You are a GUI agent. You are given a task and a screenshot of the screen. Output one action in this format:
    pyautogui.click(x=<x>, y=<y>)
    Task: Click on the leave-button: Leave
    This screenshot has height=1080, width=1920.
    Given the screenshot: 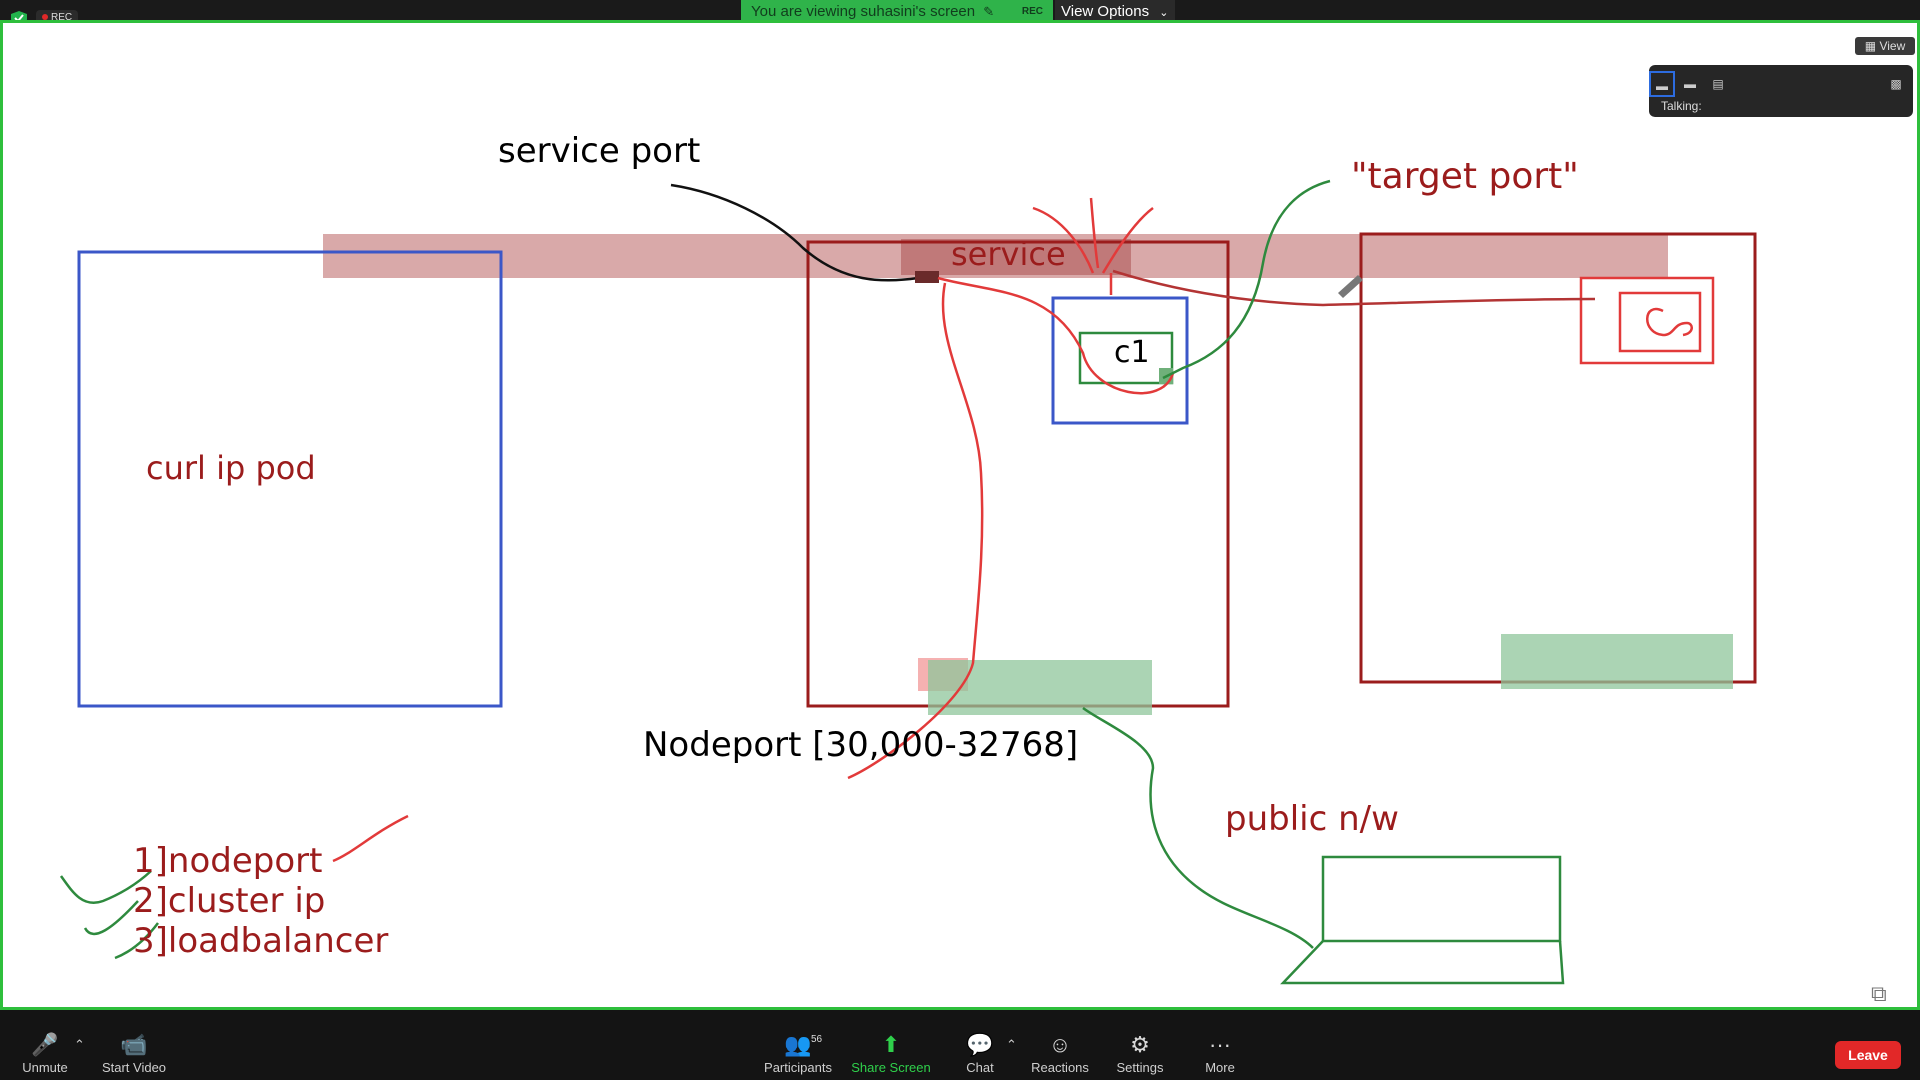 What is the action you would take?
    pyautogui.click(x=1868, y=1055)
    